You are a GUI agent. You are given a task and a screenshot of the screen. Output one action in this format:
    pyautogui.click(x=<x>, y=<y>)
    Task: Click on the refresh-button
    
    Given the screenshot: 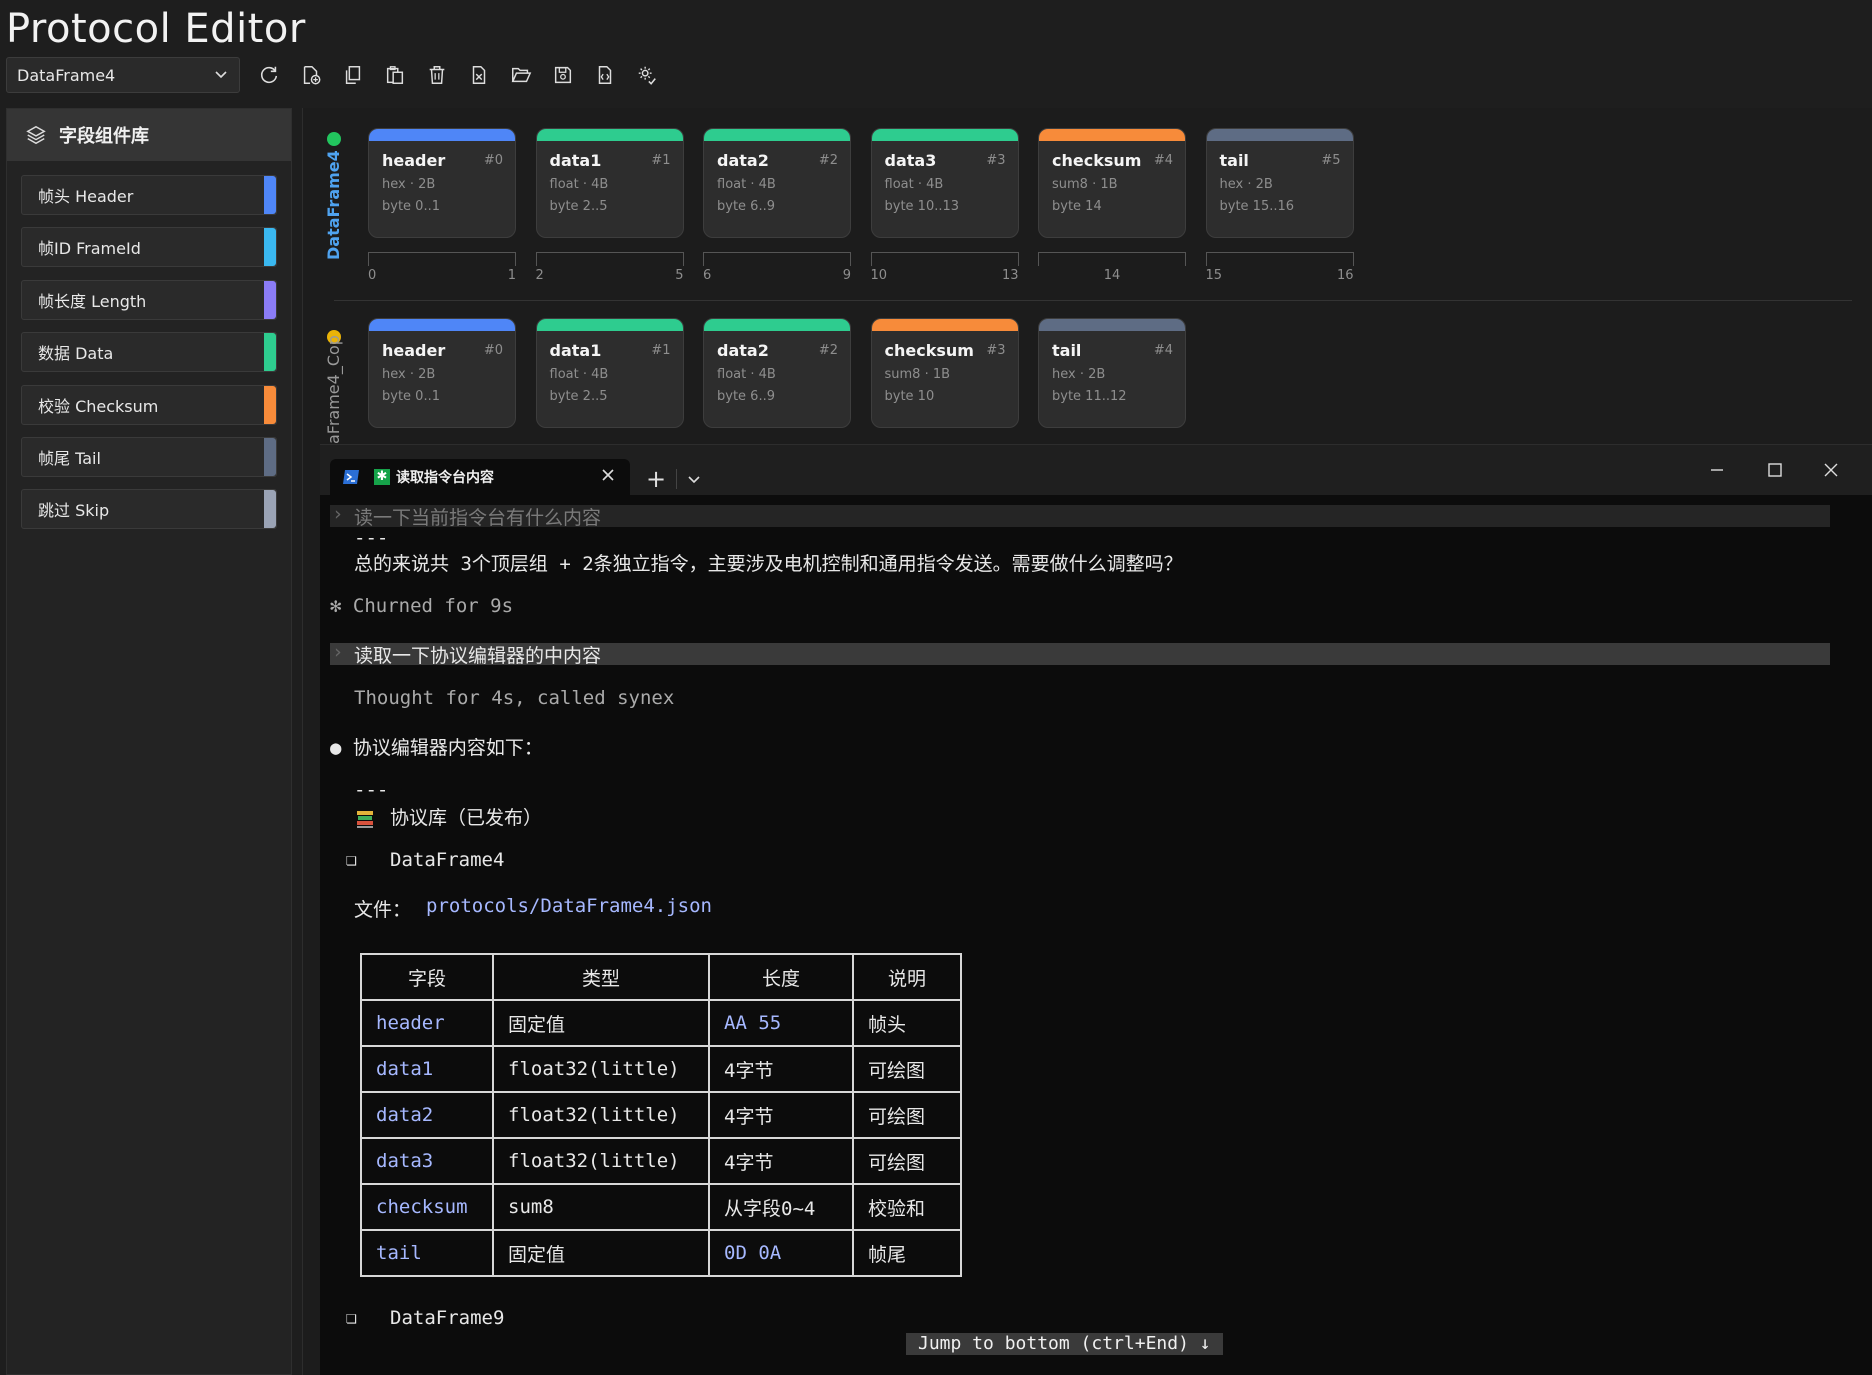 What is the action you would take?
    pyautogui.click(x=269, y=75)
    